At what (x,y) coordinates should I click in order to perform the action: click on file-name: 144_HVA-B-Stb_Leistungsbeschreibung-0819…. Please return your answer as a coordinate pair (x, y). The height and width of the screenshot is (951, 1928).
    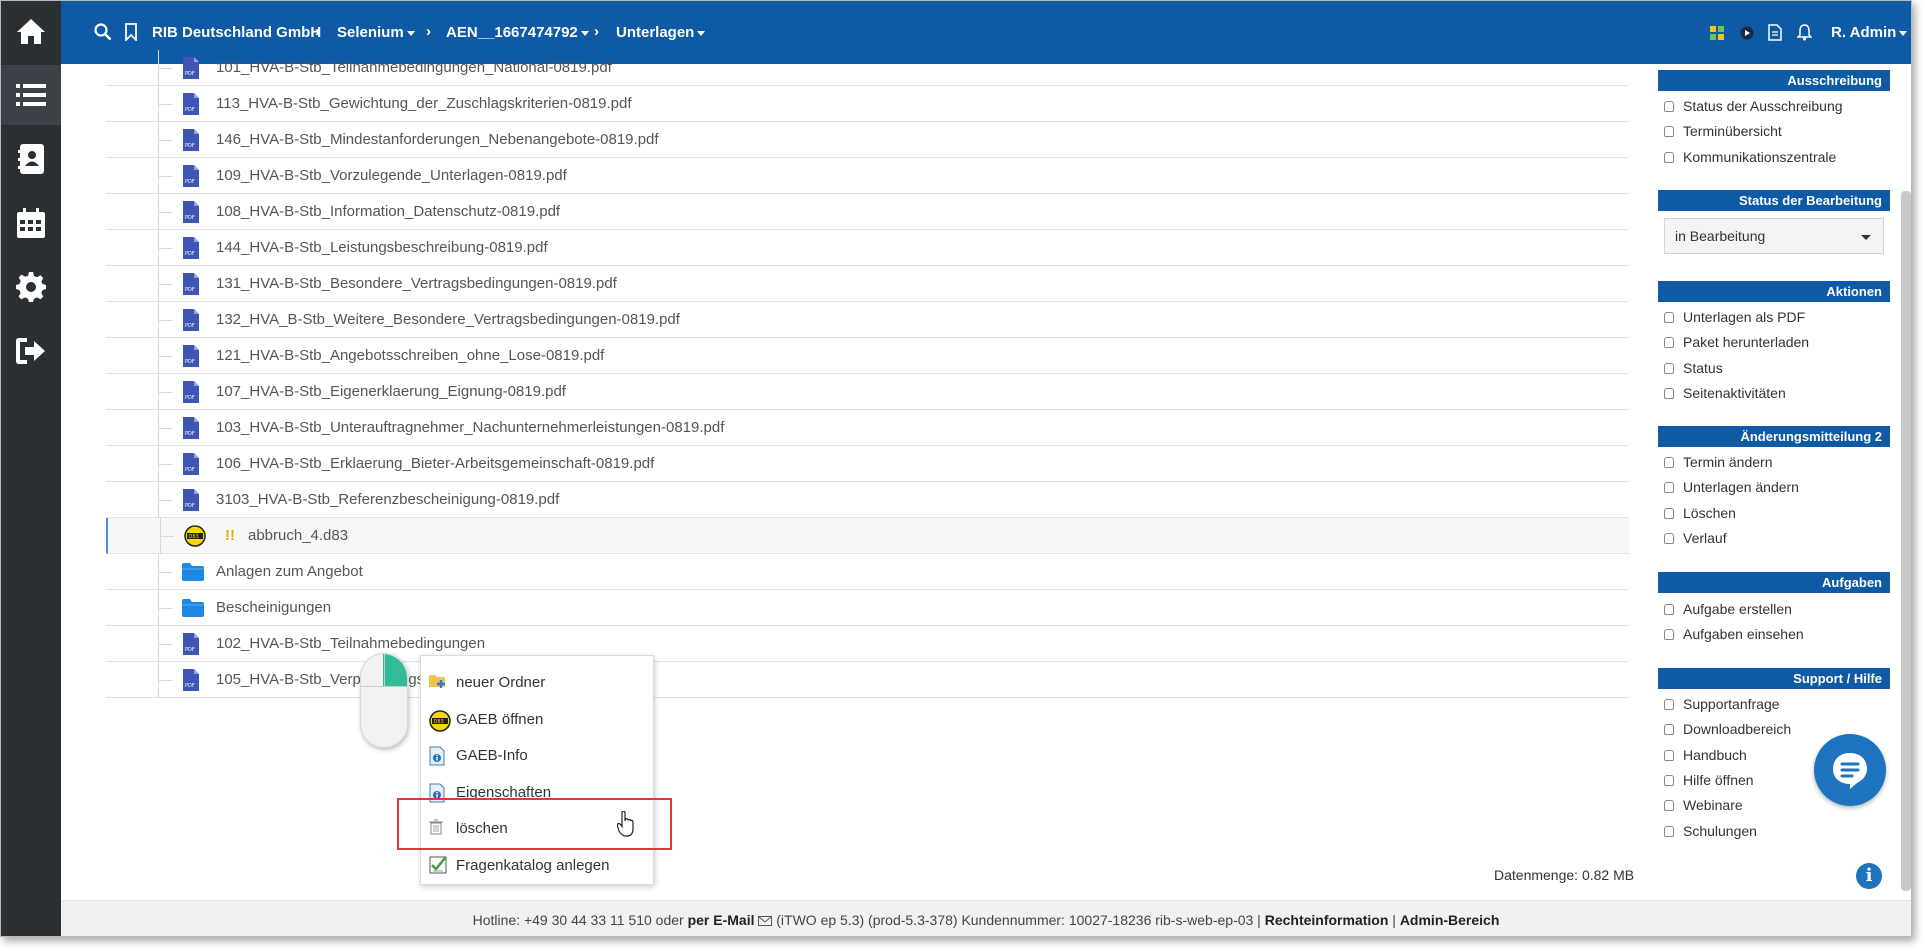
    Looking at the image, I should click on (382, 247).